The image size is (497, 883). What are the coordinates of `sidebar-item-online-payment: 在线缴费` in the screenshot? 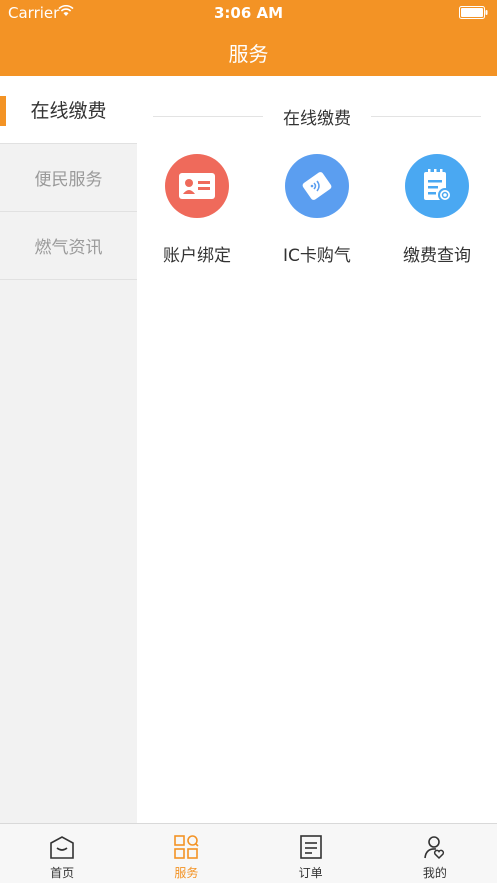 It's located at (68, 110).